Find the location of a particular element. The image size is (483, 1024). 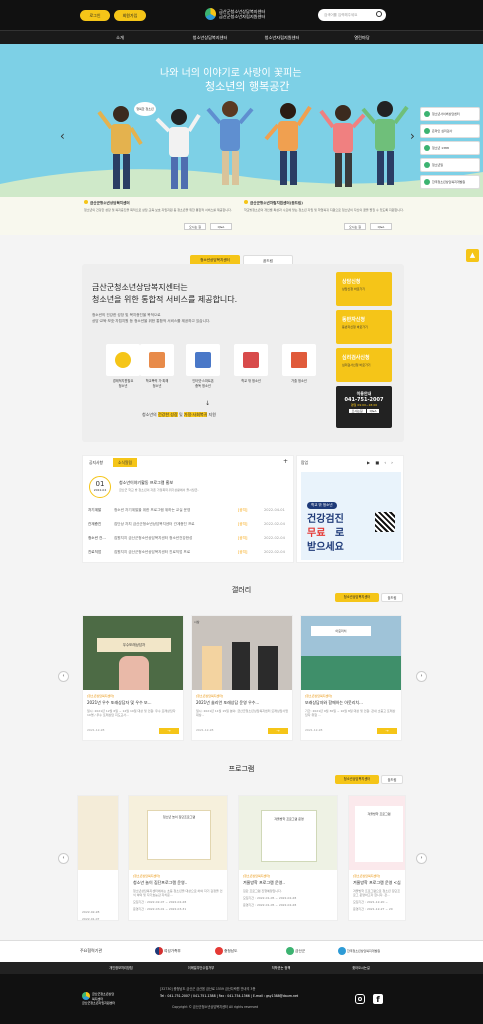

row-tag: [공지] is located at coordinates (243, 552).